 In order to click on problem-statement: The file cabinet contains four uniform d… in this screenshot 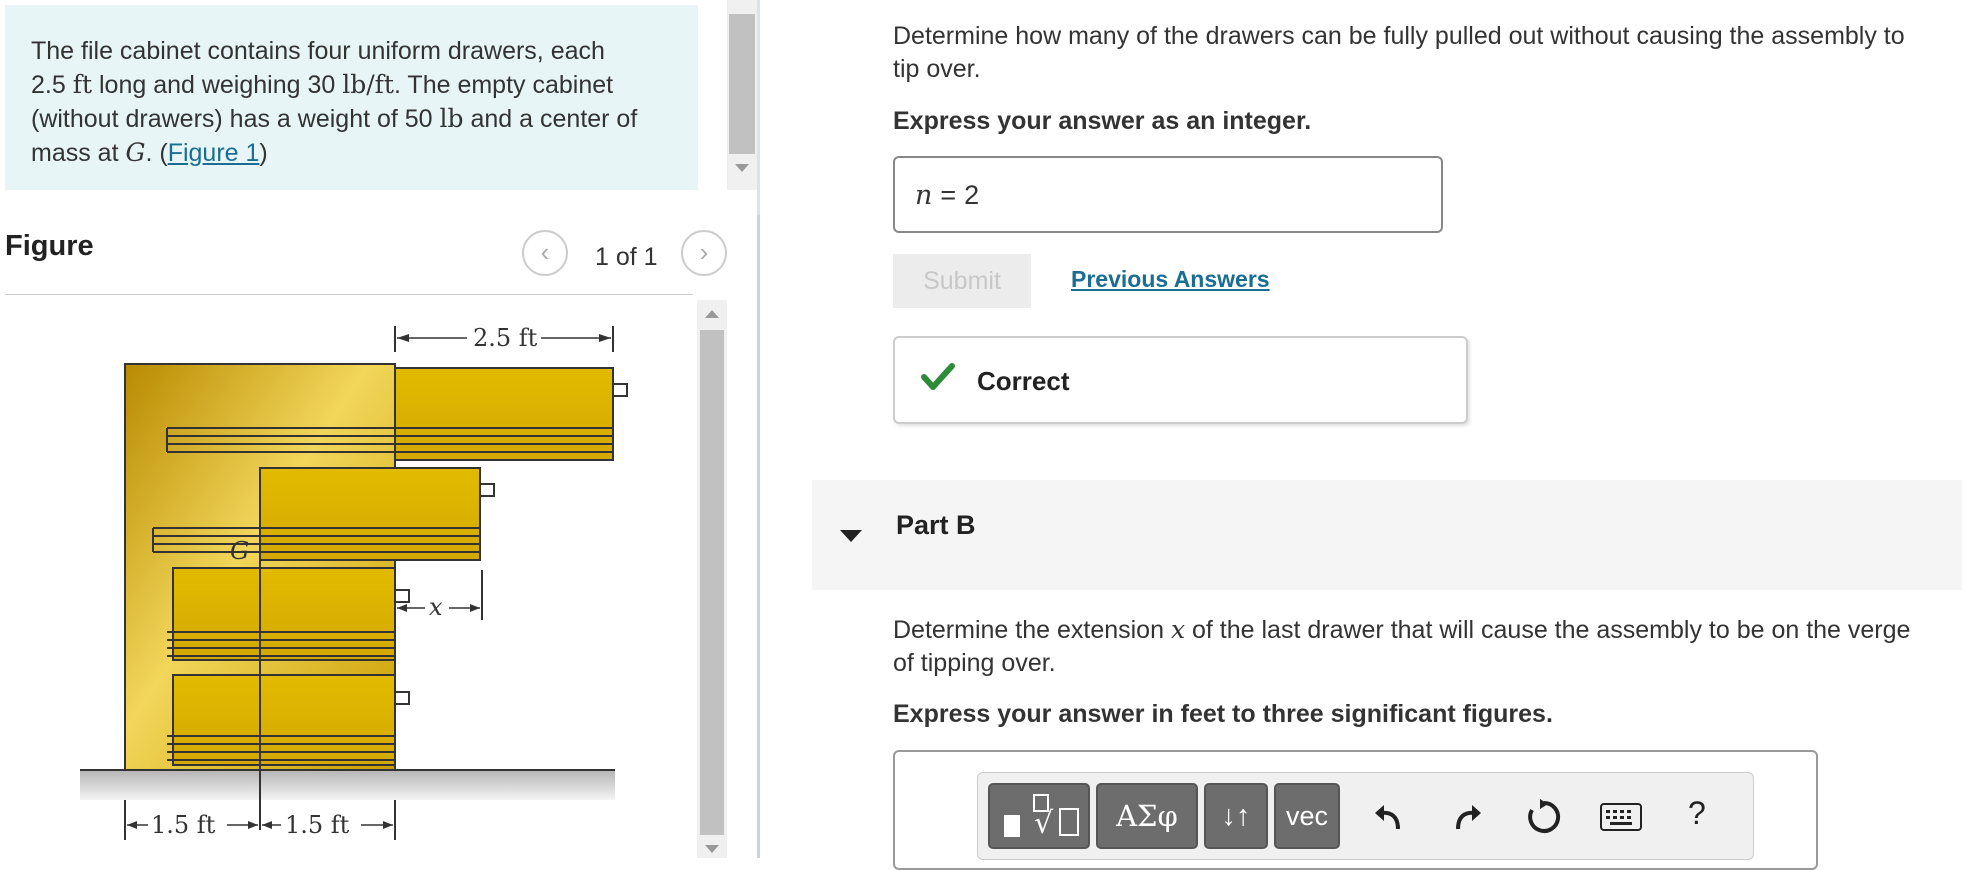, I will do `click(351, 97)`.